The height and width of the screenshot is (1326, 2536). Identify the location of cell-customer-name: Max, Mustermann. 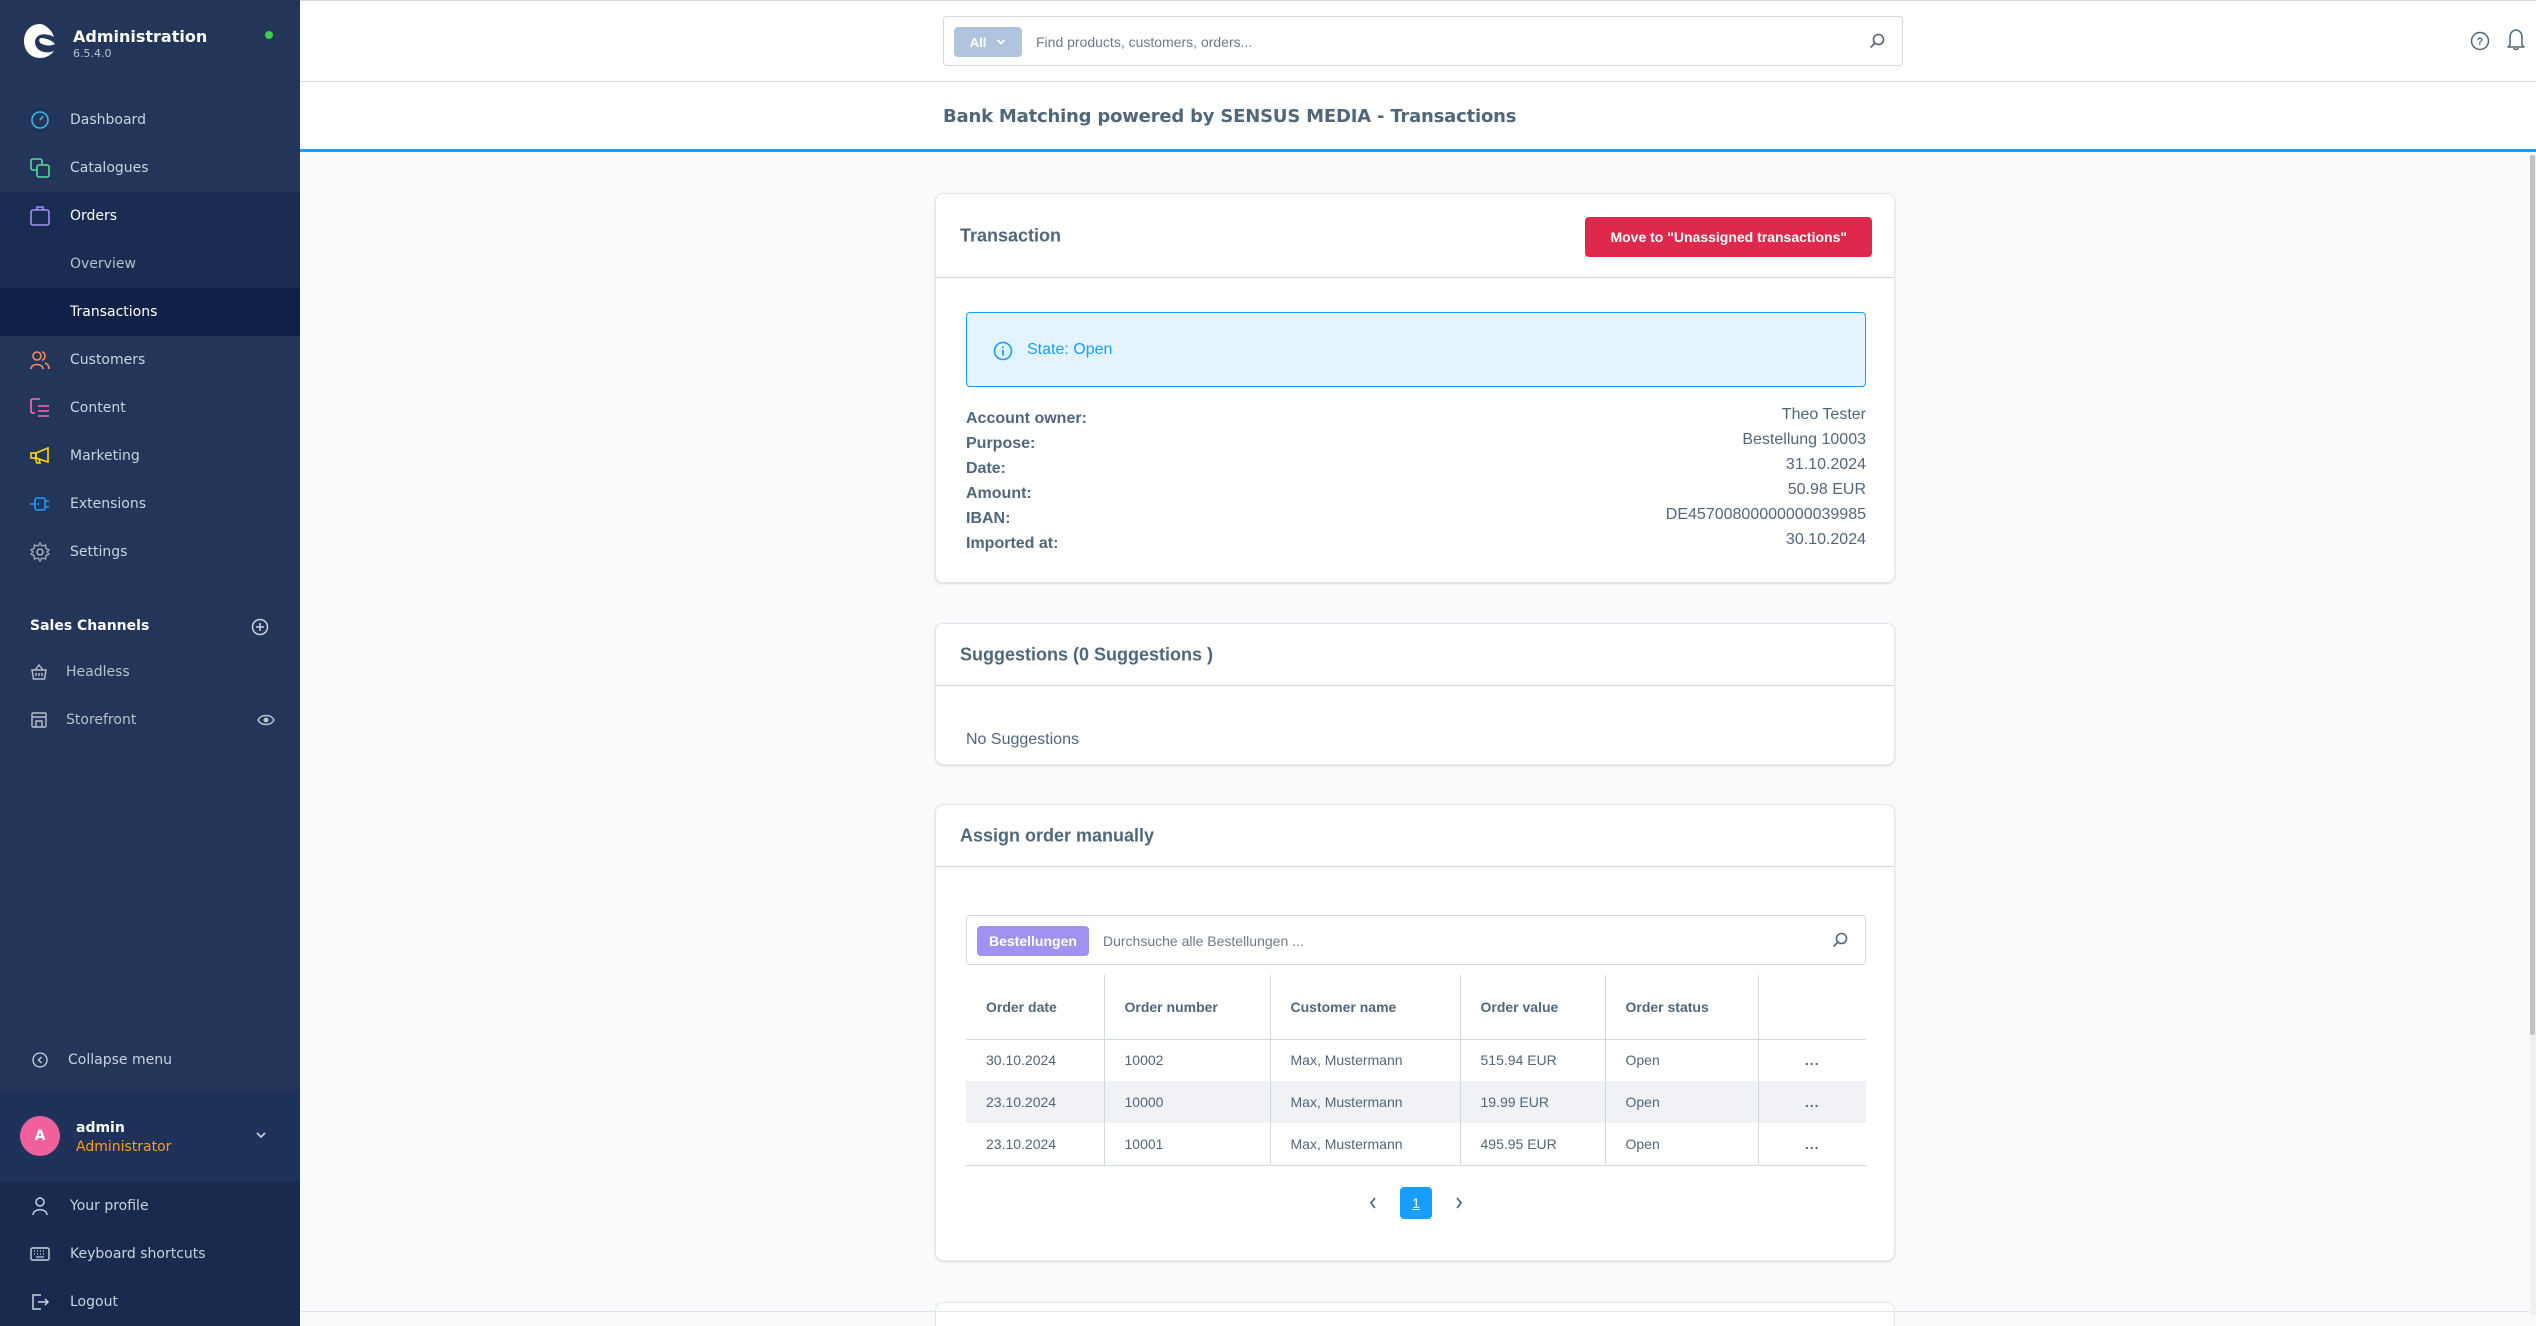
(1365, 1102).